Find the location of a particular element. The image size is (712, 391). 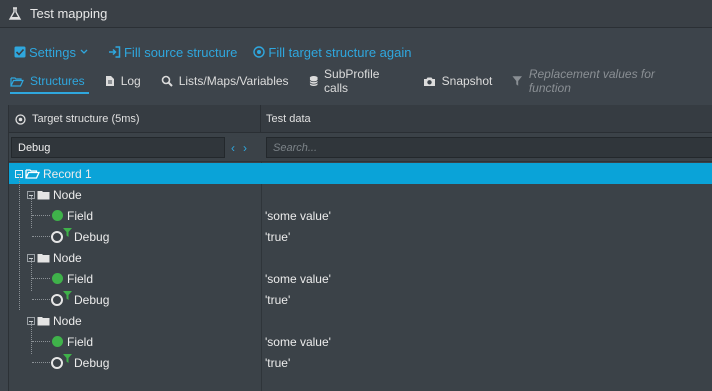

structure-filter-input is located at coordinates (118, 147).